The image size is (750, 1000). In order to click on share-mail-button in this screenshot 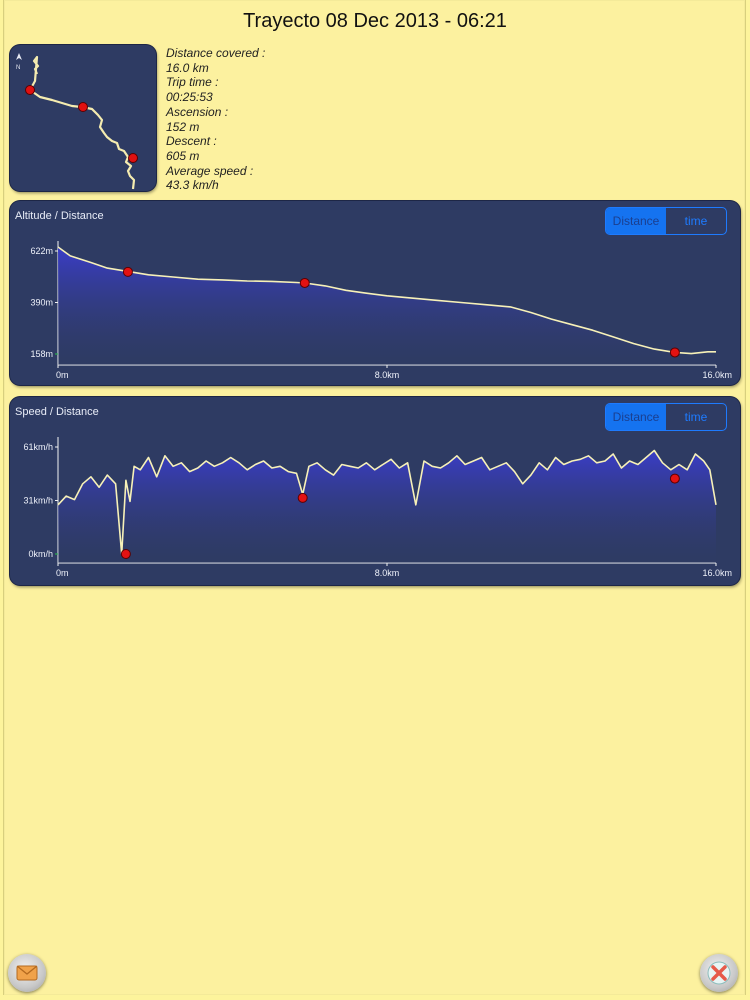, I will do `click(27, 973)`.